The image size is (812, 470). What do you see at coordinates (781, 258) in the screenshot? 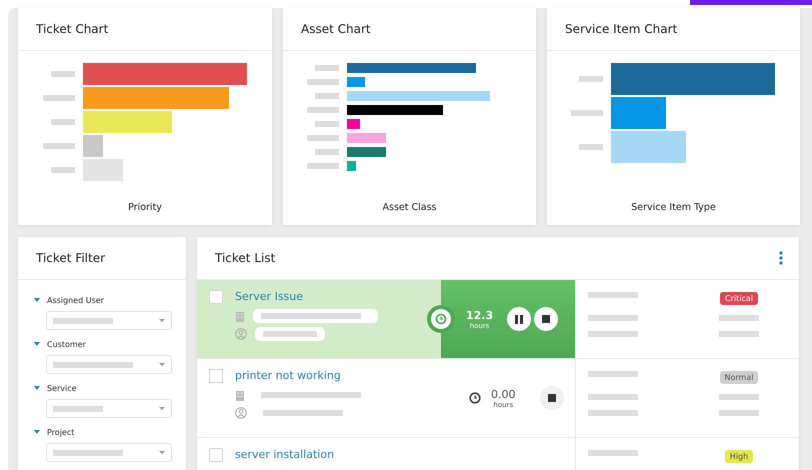
I see `more-menu-icon` at bounding box center [781, 258].